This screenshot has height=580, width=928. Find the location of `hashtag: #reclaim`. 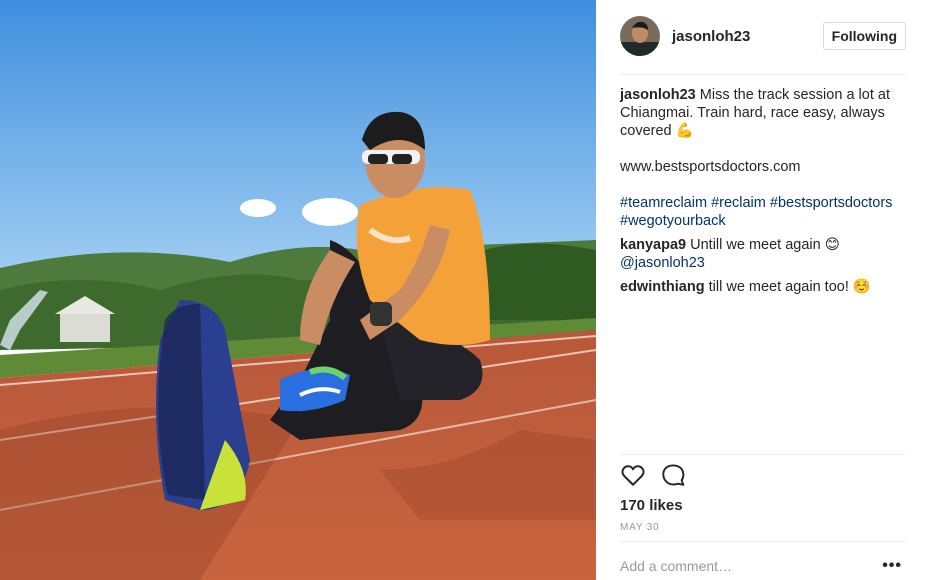

hashtag: #reclaim is located at coordinates (738, 203).